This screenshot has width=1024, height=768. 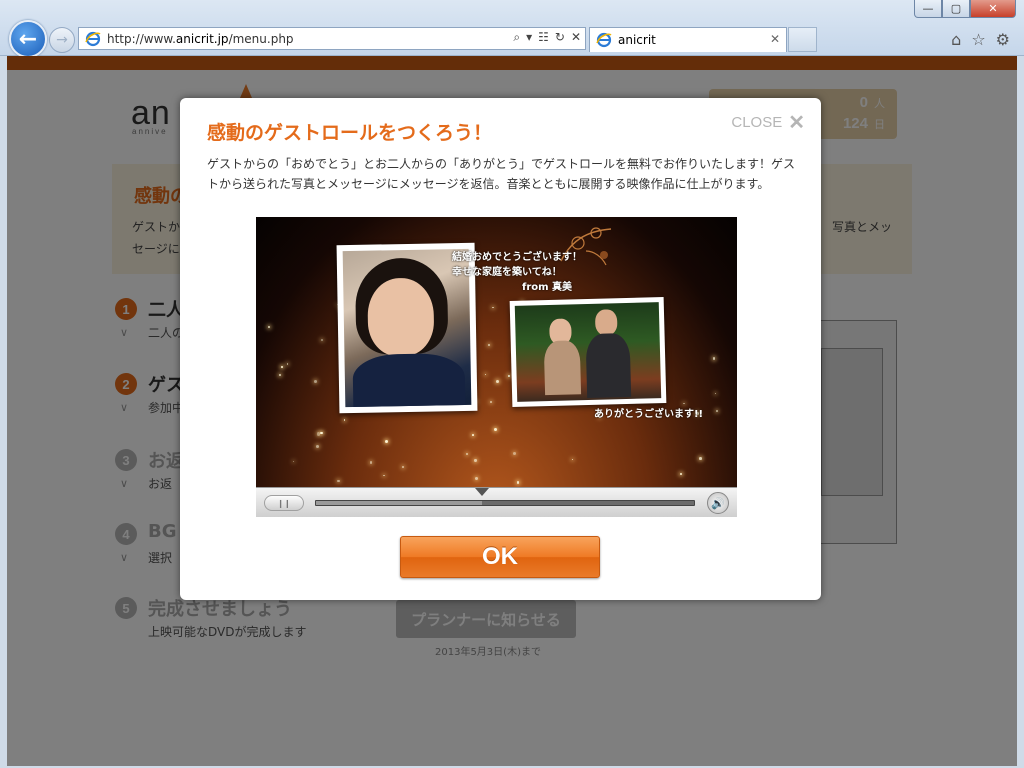 I want to click on address-bar: http://www. anicrit.jp/menu.php ⌕ ▾ ☷ ↻ ✕, so click(x=332, y=38).